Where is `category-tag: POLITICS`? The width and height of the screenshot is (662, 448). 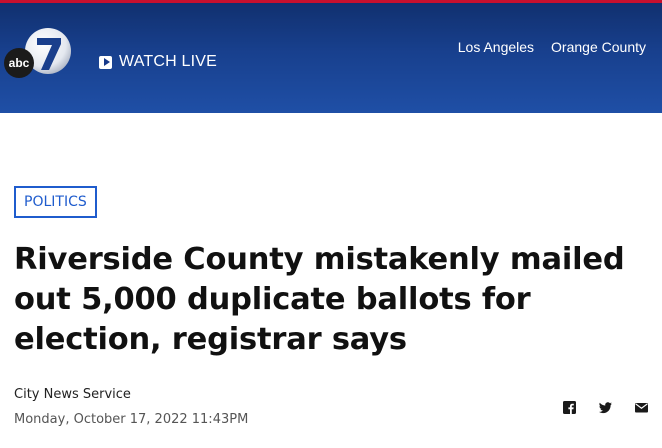
category-tag: POLITICS is located at coordinates (55, 202).